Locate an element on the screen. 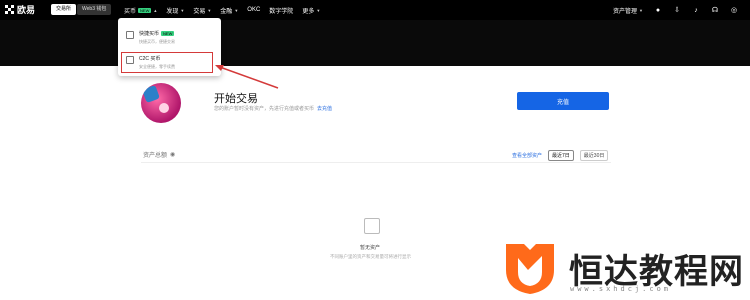 The height and width of the screenshot is (300, 750). nav-label: 数字学院 is located at coordinates (281, 11).